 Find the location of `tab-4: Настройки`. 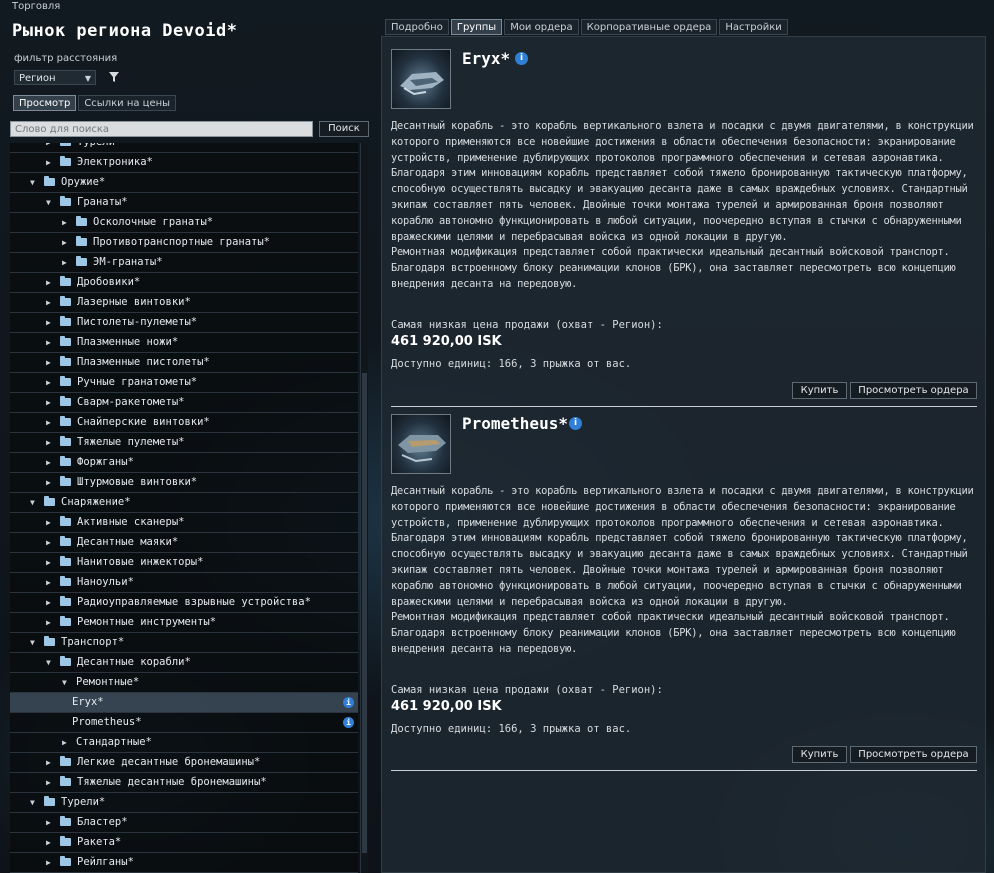

tab-4: Настройки is located at coordinates (753, 27).